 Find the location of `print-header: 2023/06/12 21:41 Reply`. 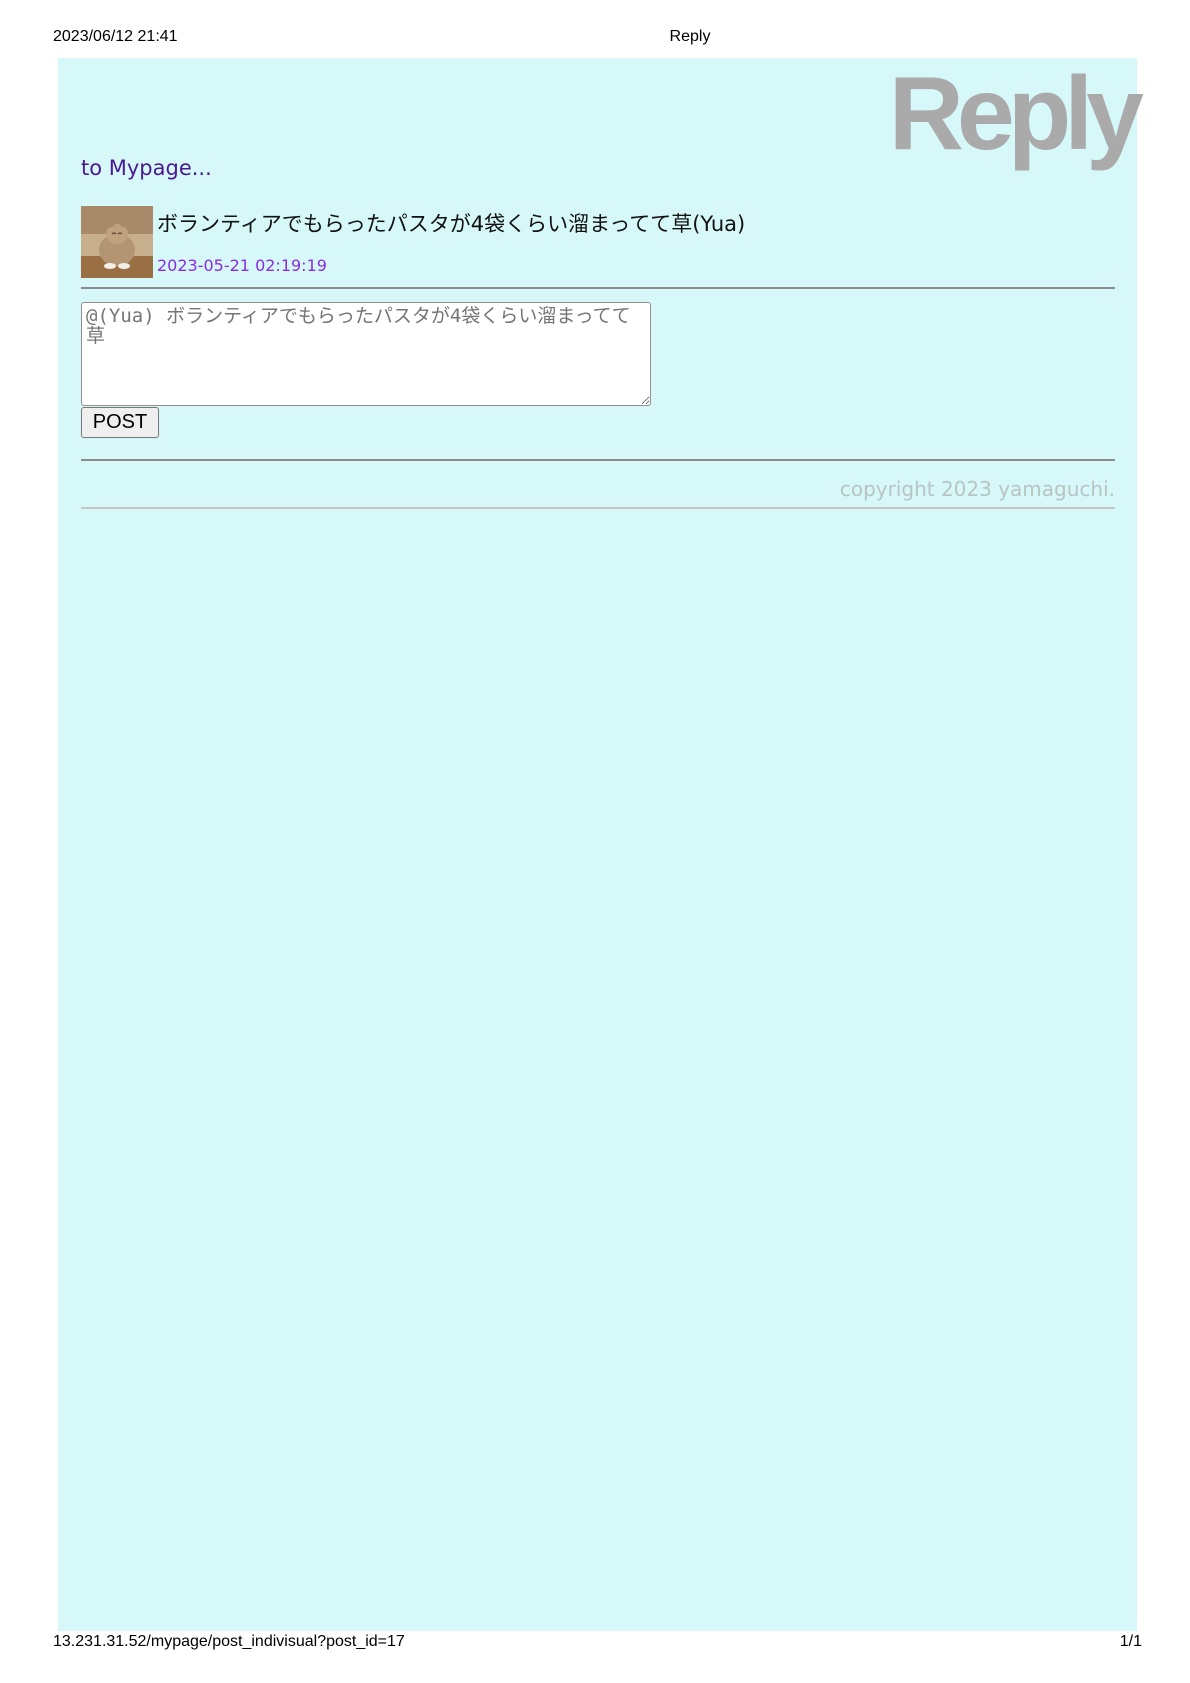

print-header: 2023/06/12 21:41 Reply is located at coordinates (595, 39).